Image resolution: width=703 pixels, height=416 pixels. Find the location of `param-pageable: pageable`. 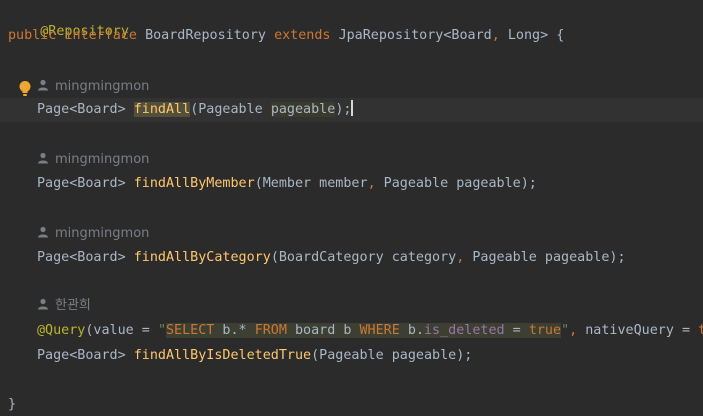

param-pageable: pageable is located at coordinates (303, 109).